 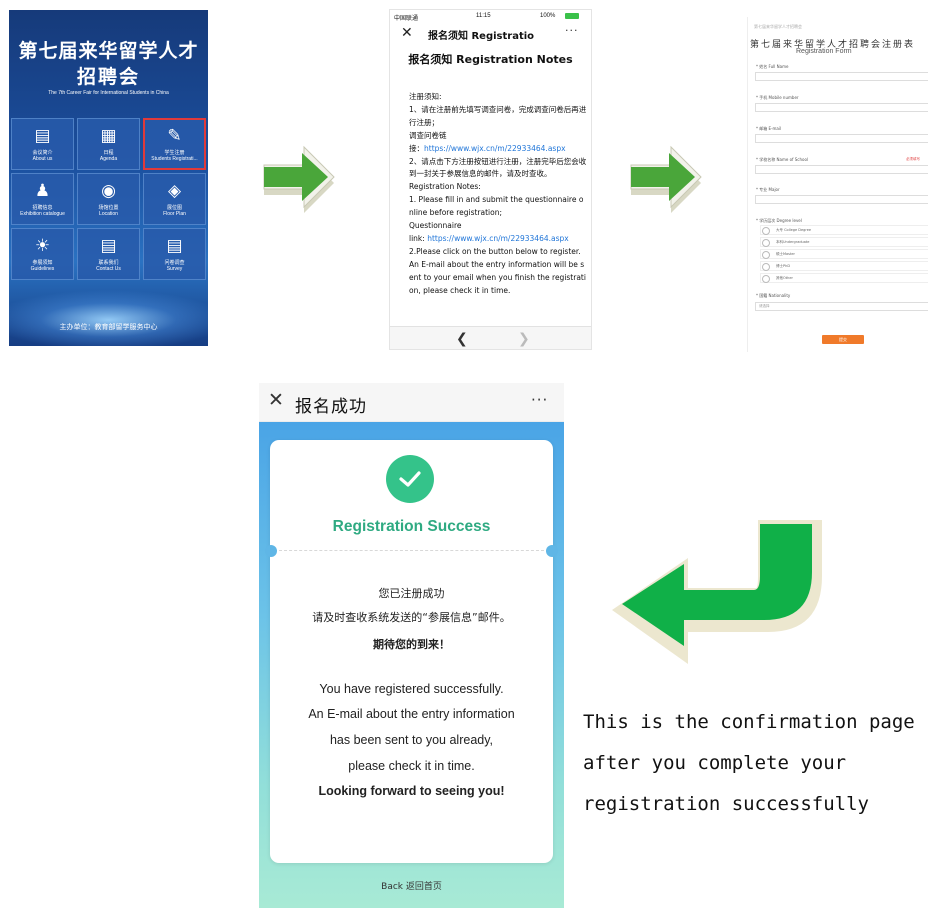 I want to click on tile-label-en: Location, so click(x=108, y=213).